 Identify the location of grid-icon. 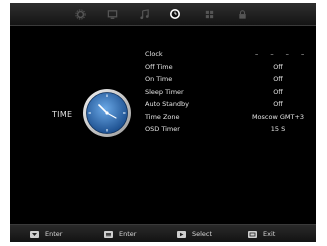
(209, 14).